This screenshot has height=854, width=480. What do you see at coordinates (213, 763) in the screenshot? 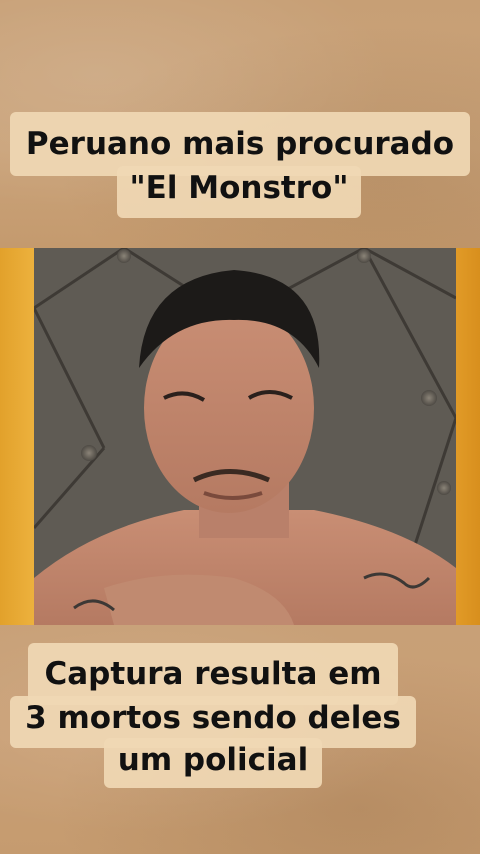
I see `caption-line-3: um policial` at bounding box center [213, 763].